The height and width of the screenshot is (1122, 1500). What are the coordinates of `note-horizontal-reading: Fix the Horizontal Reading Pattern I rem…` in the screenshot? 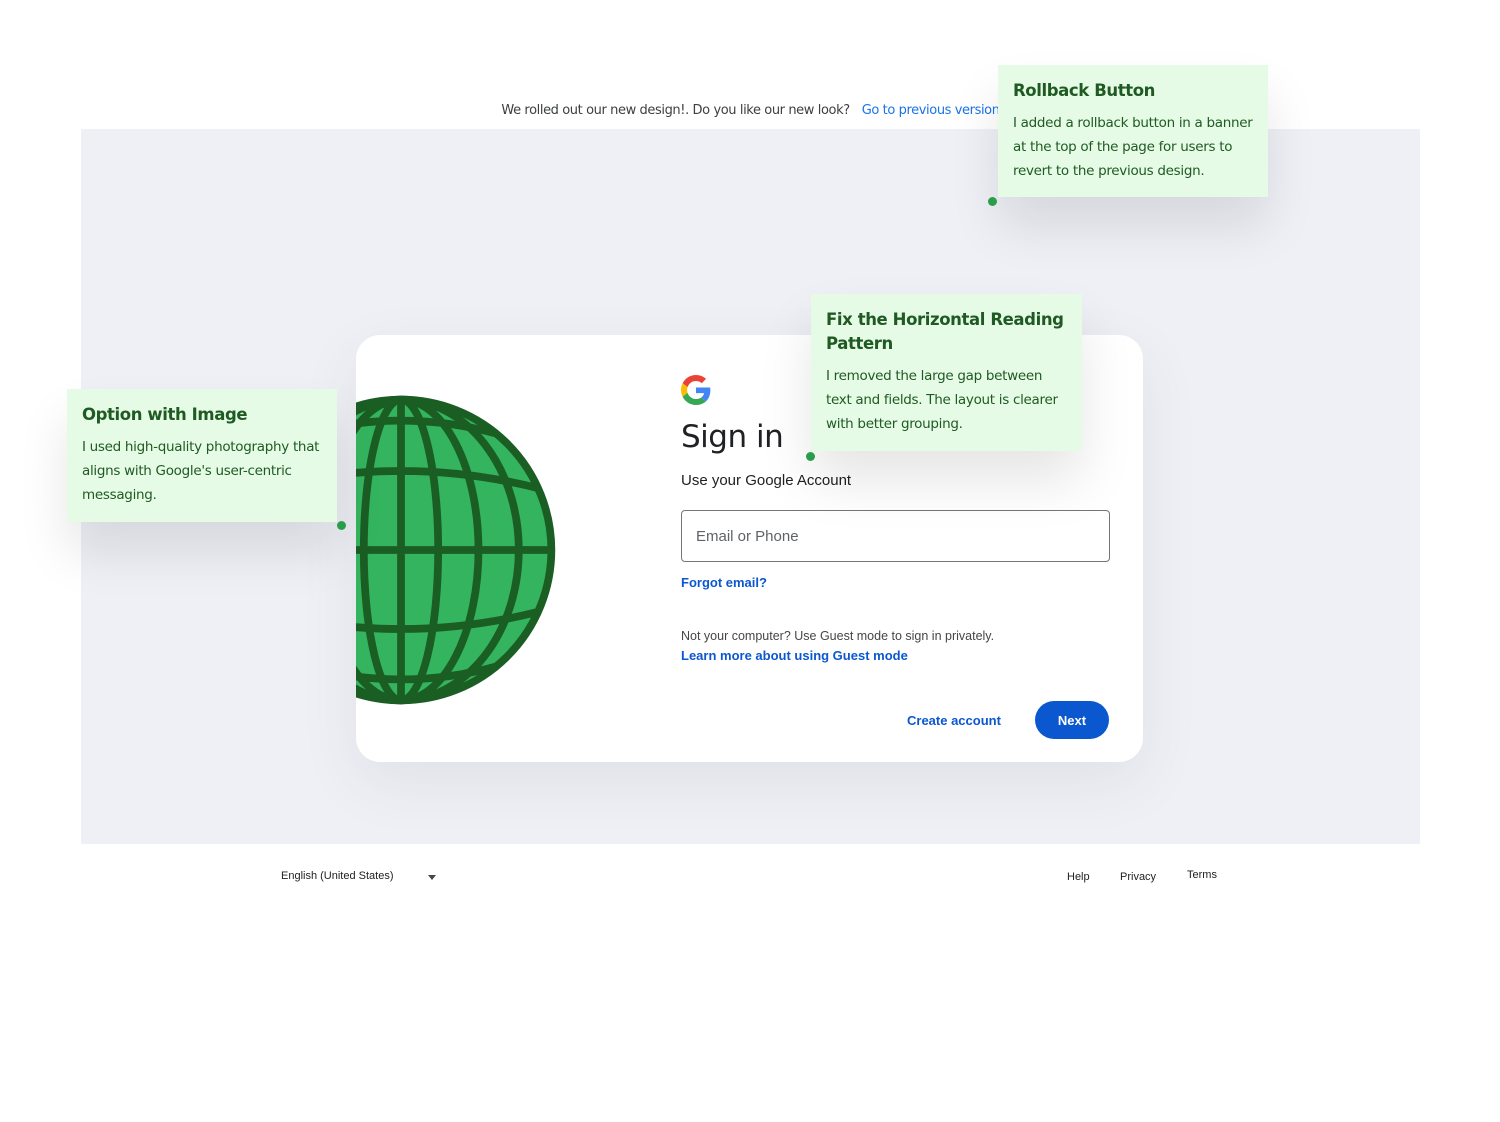 It's located at (946, 372).